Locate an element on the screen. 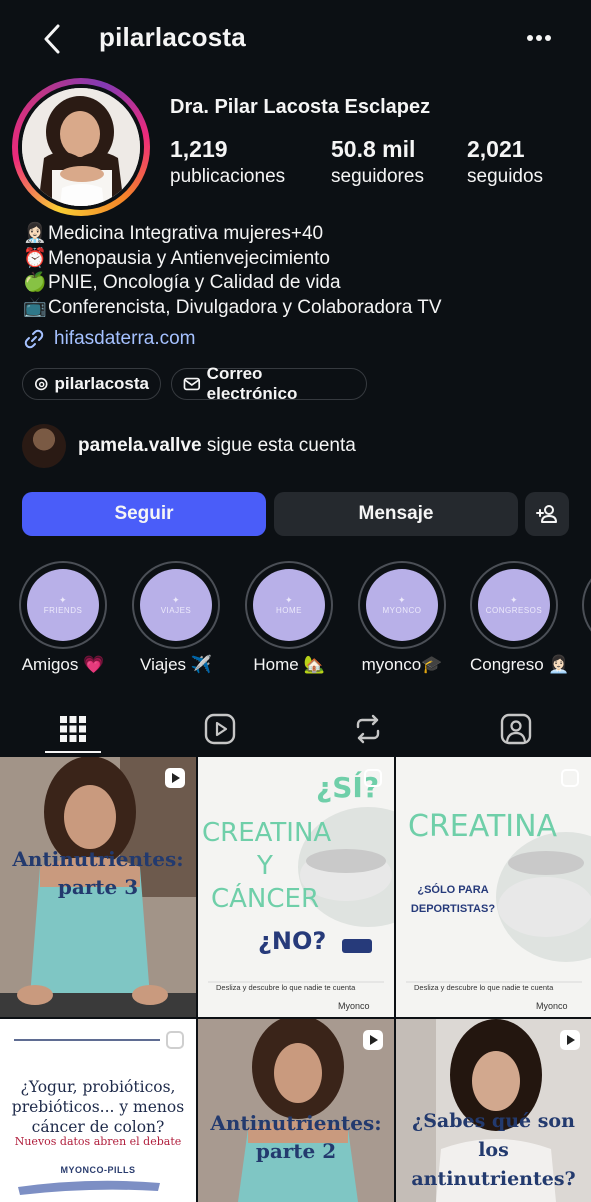  highlight-cover: ✦ VIAJES is located at coordinates (176, 605).